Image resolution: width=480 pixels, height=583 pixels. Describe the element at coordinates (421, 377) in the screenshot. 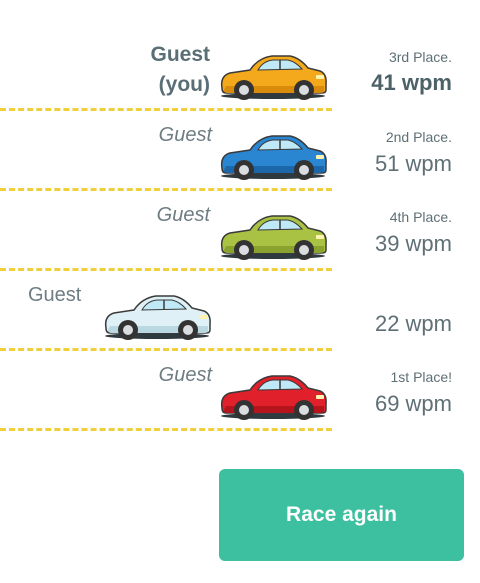

I see `place-label: 1st Place!` at that location.